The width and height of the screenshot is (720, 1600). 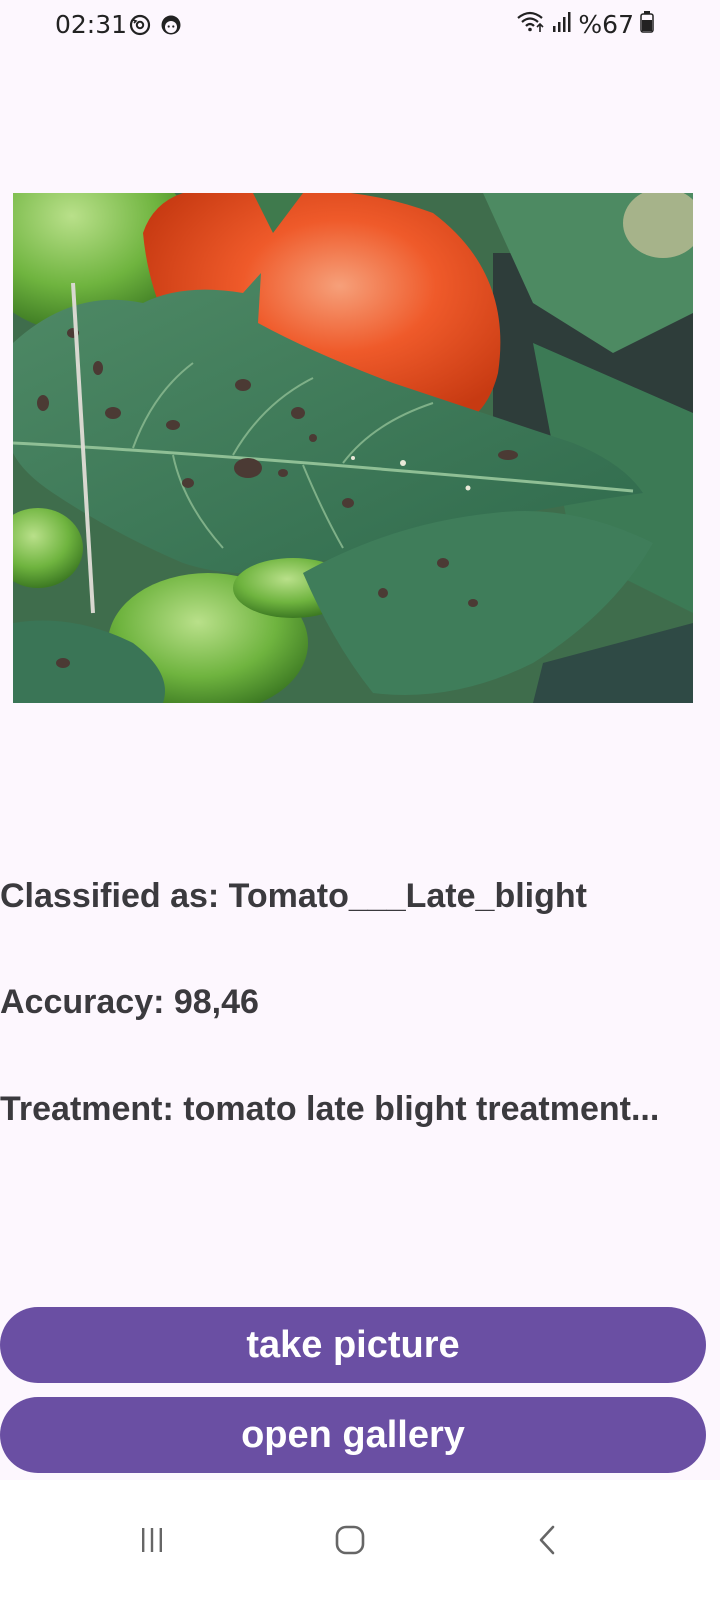 I want to click on battery-icon, so click(x=647, y=24).